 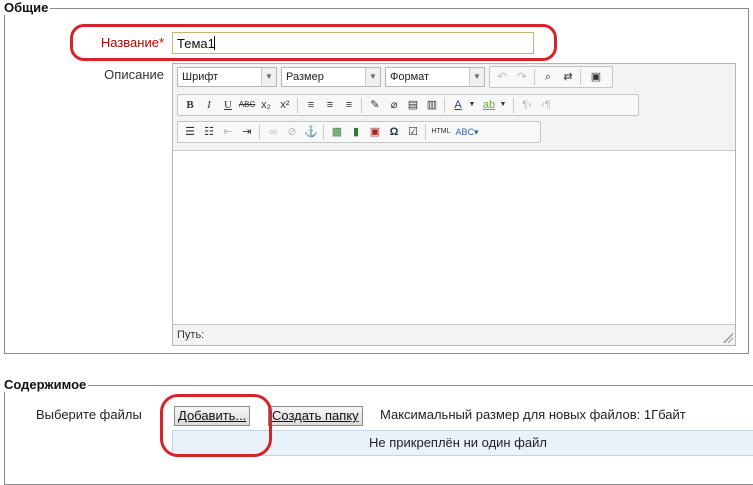 What do you see at coordinates (228, 132) in the screenshot?
I see `outdent-icon: ⇤` at bounding box center [228, 132].